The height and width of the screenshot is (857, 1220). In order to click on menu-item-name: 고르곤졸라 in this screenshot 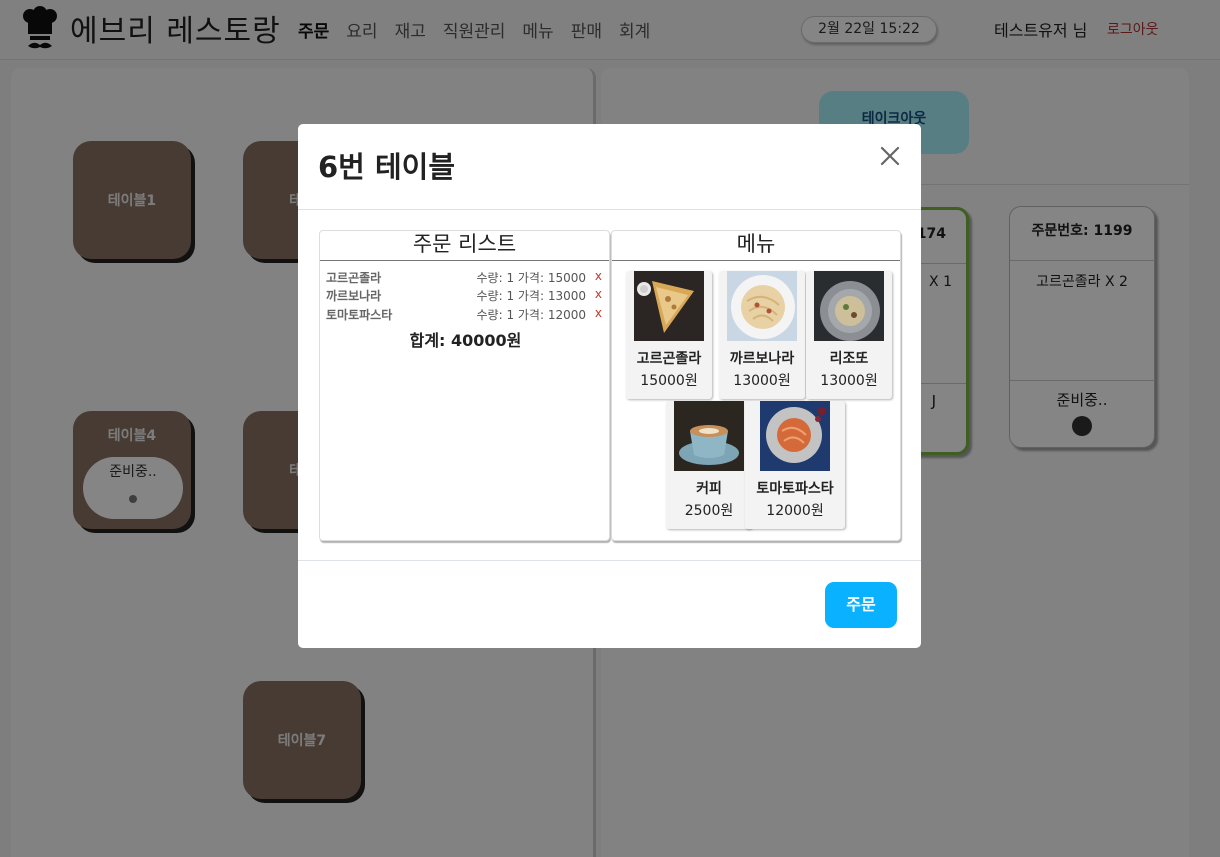, I will do `click(669, 359)`.